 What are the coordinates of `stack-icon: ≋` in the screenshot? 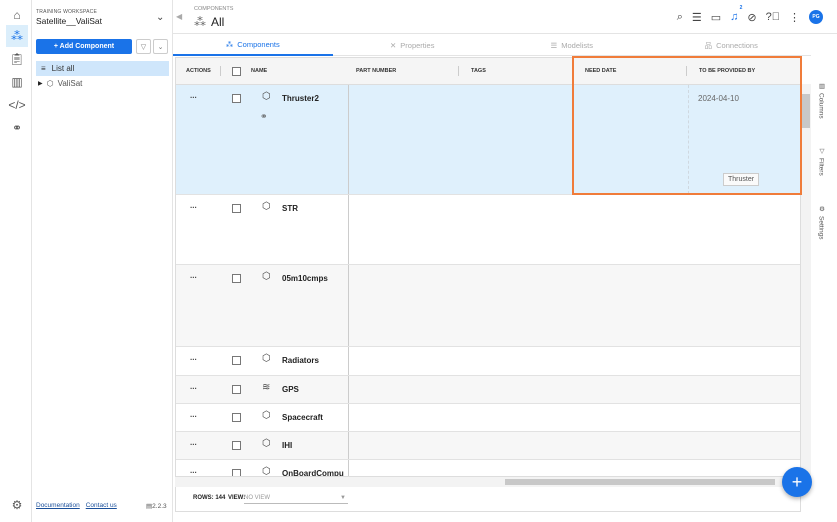 It's located at (266, 387).